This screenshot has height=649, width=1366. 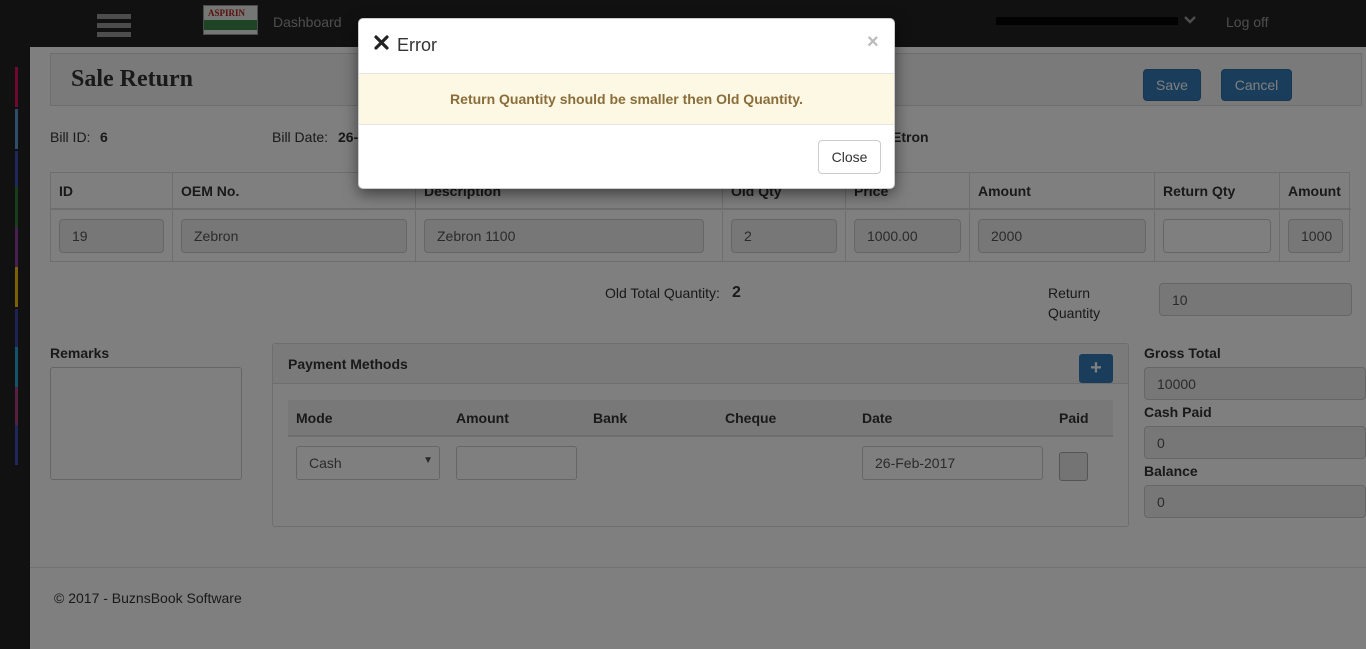 I want to click on close-icon: ×, so click(x=873, y=42).